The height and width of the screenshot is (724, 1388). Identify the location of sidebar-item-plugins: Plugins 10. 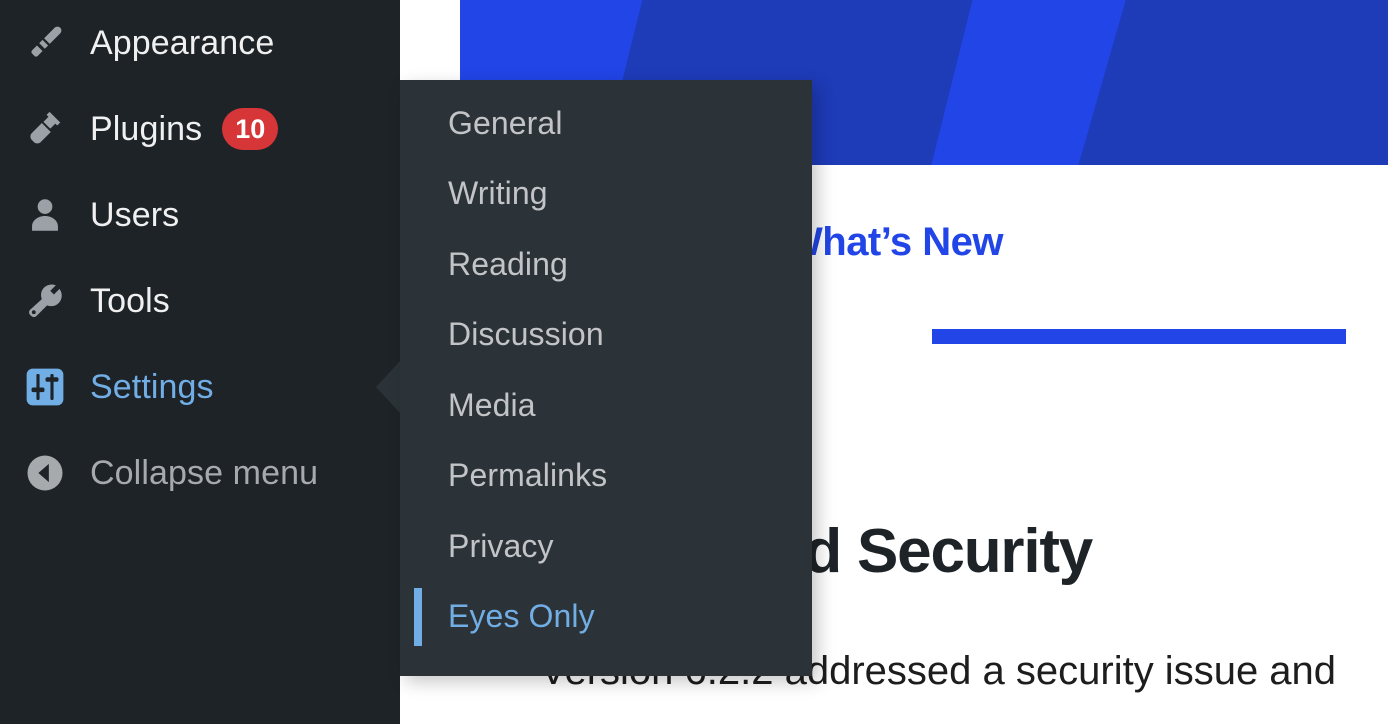
(200, 129).